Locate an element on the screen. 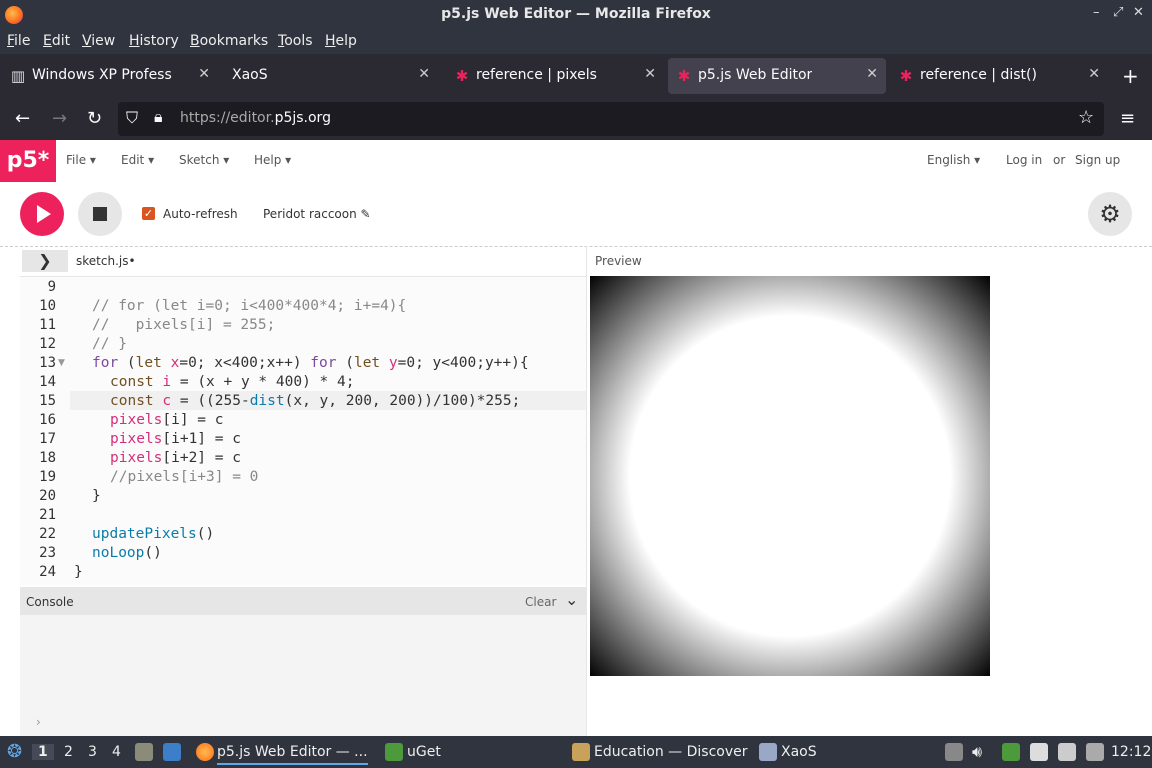 The image size is (1152, 768). minimize-icon: – is located at coordinates (1096, 12).